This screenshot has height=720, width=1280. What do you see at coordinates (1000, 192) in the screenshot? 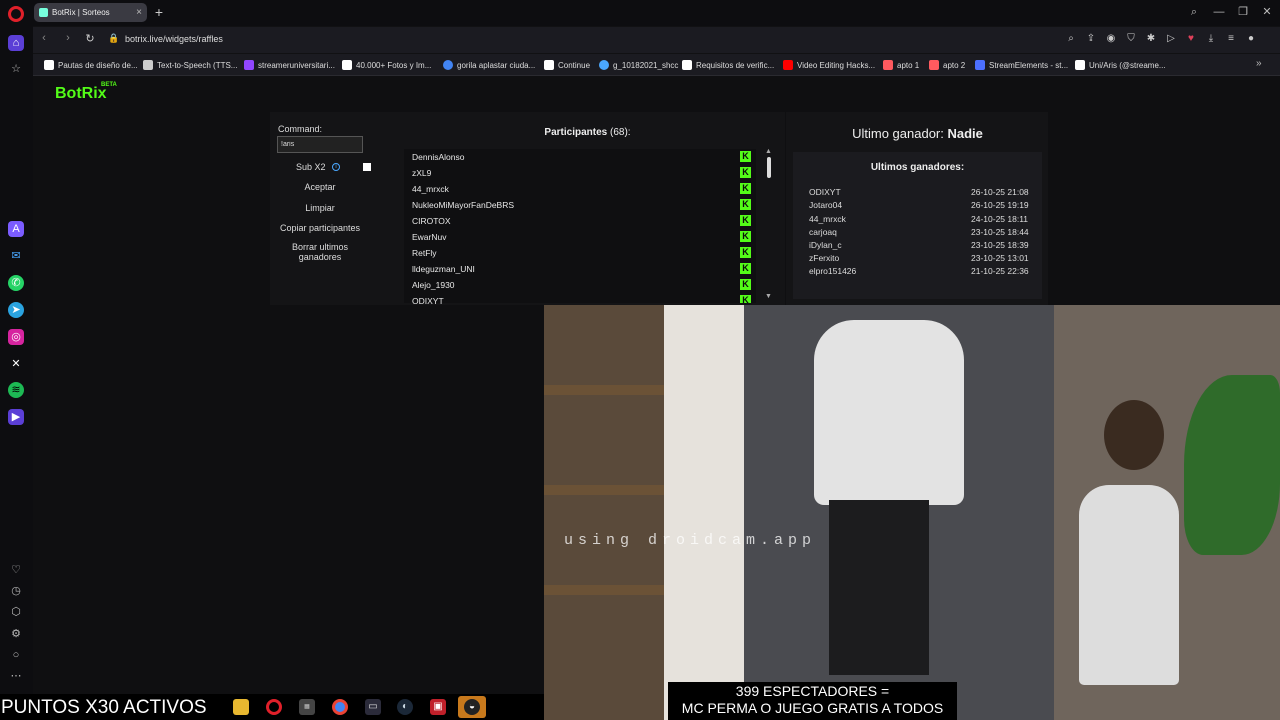
I see `winner-date: 26-10-25 21:08` at bounding box center [1000, 192].